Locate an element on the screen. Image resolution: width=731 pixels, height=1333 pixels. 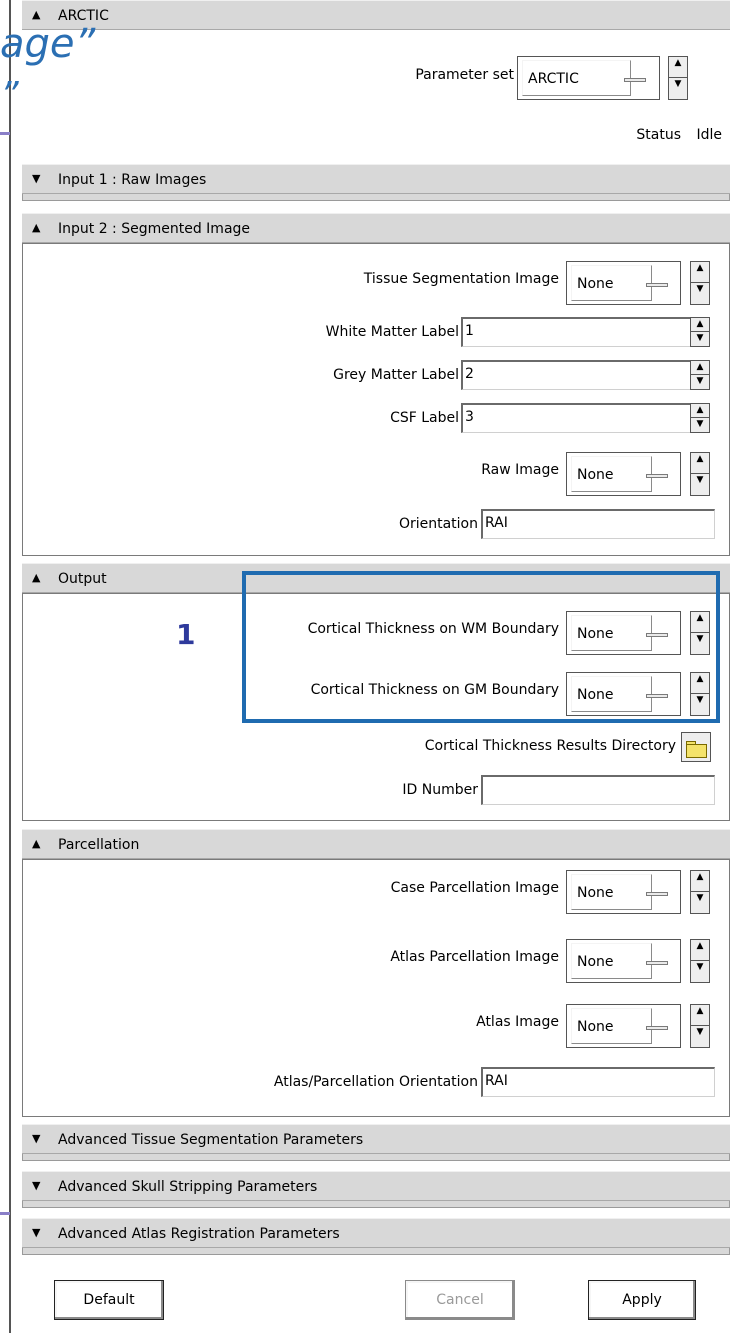
wm-label-spinner: ▲ ▼ is located at coordinates (700, 332).